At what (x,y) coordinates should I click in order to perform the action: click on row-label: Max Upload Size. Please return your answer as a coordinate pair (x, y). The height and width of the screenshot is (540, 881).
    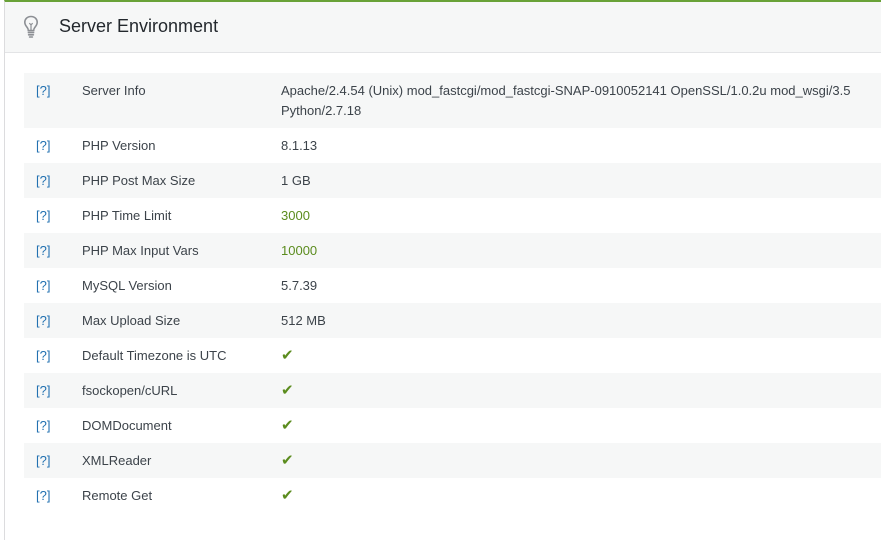
    Looking at the image, I should click on (131, 320).